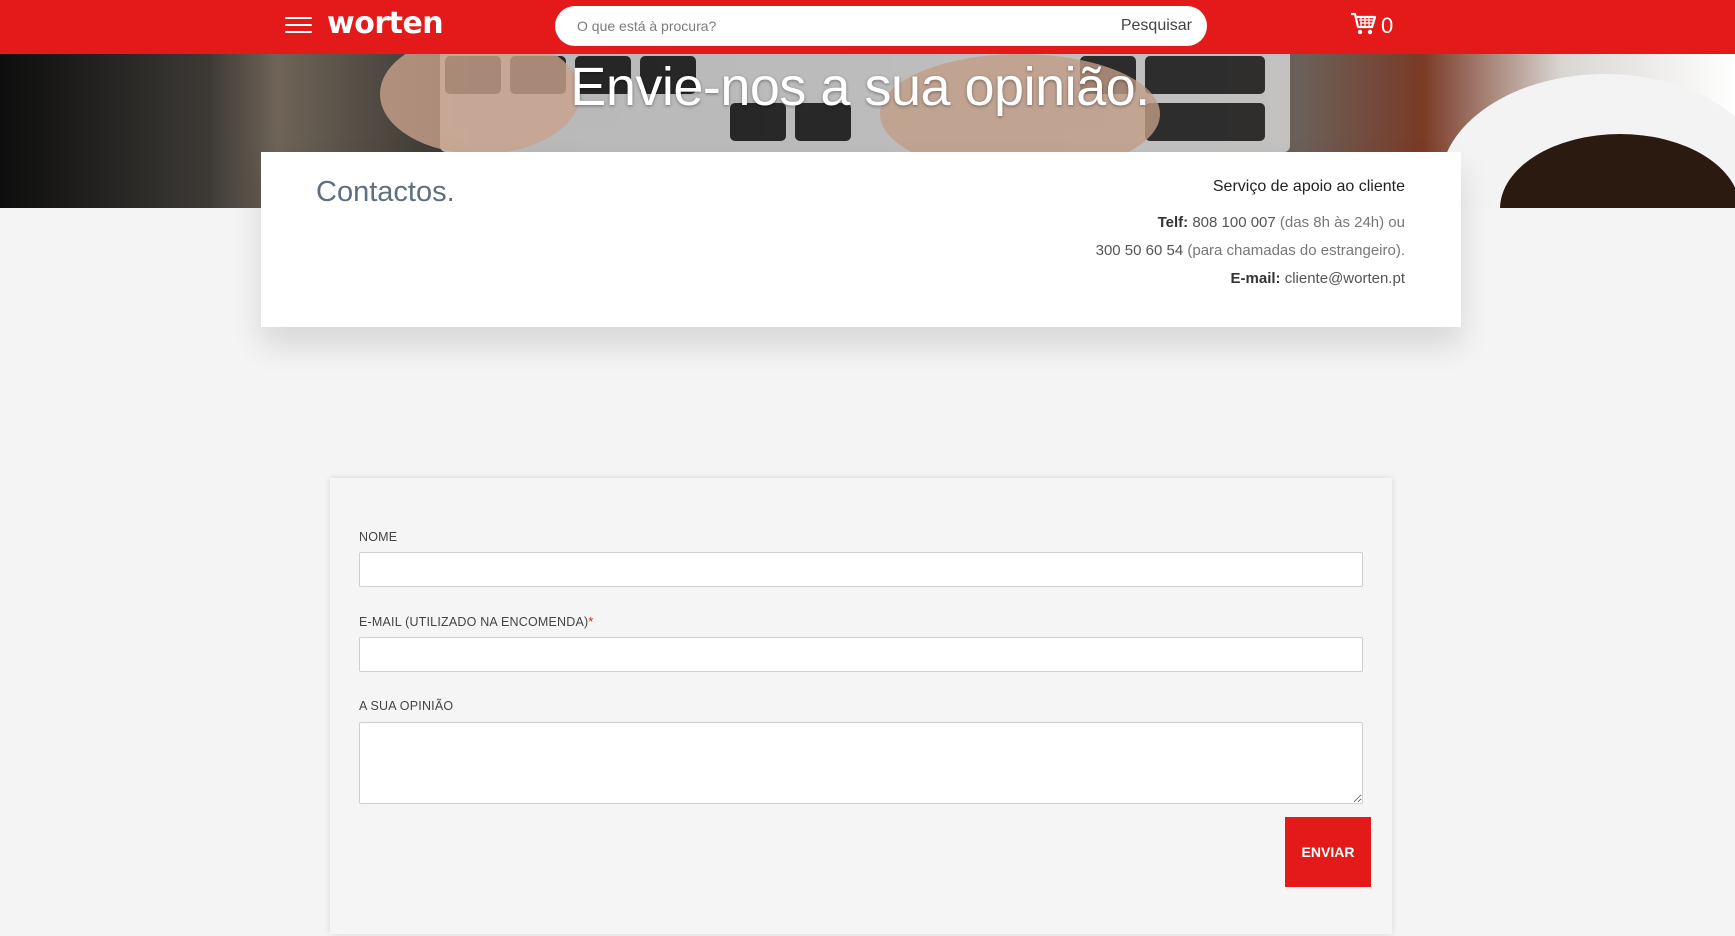 The height and width of the screenshot is (936, 1735). I want to click on top-header: worten Pesquisar 0, so click(867, 27).